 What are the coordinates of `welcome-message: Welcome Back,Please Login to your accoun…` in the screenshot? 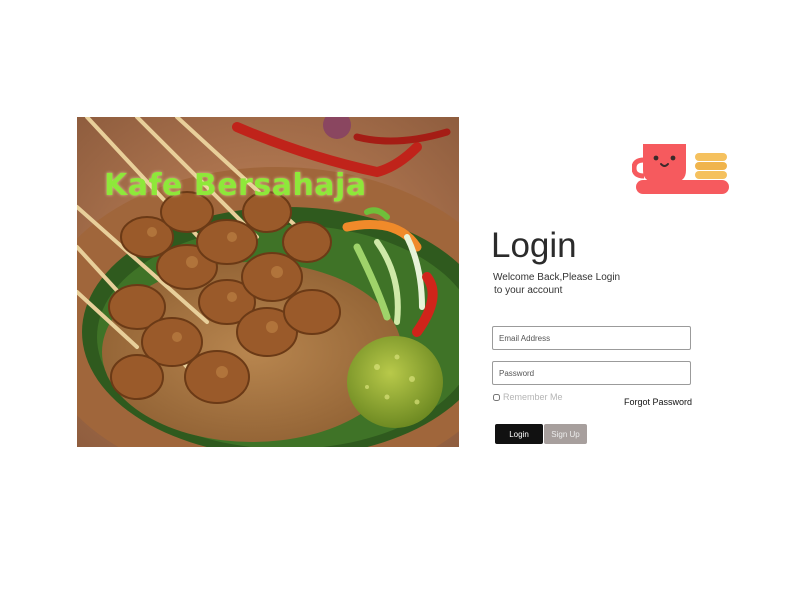 It's located at (573, 284).